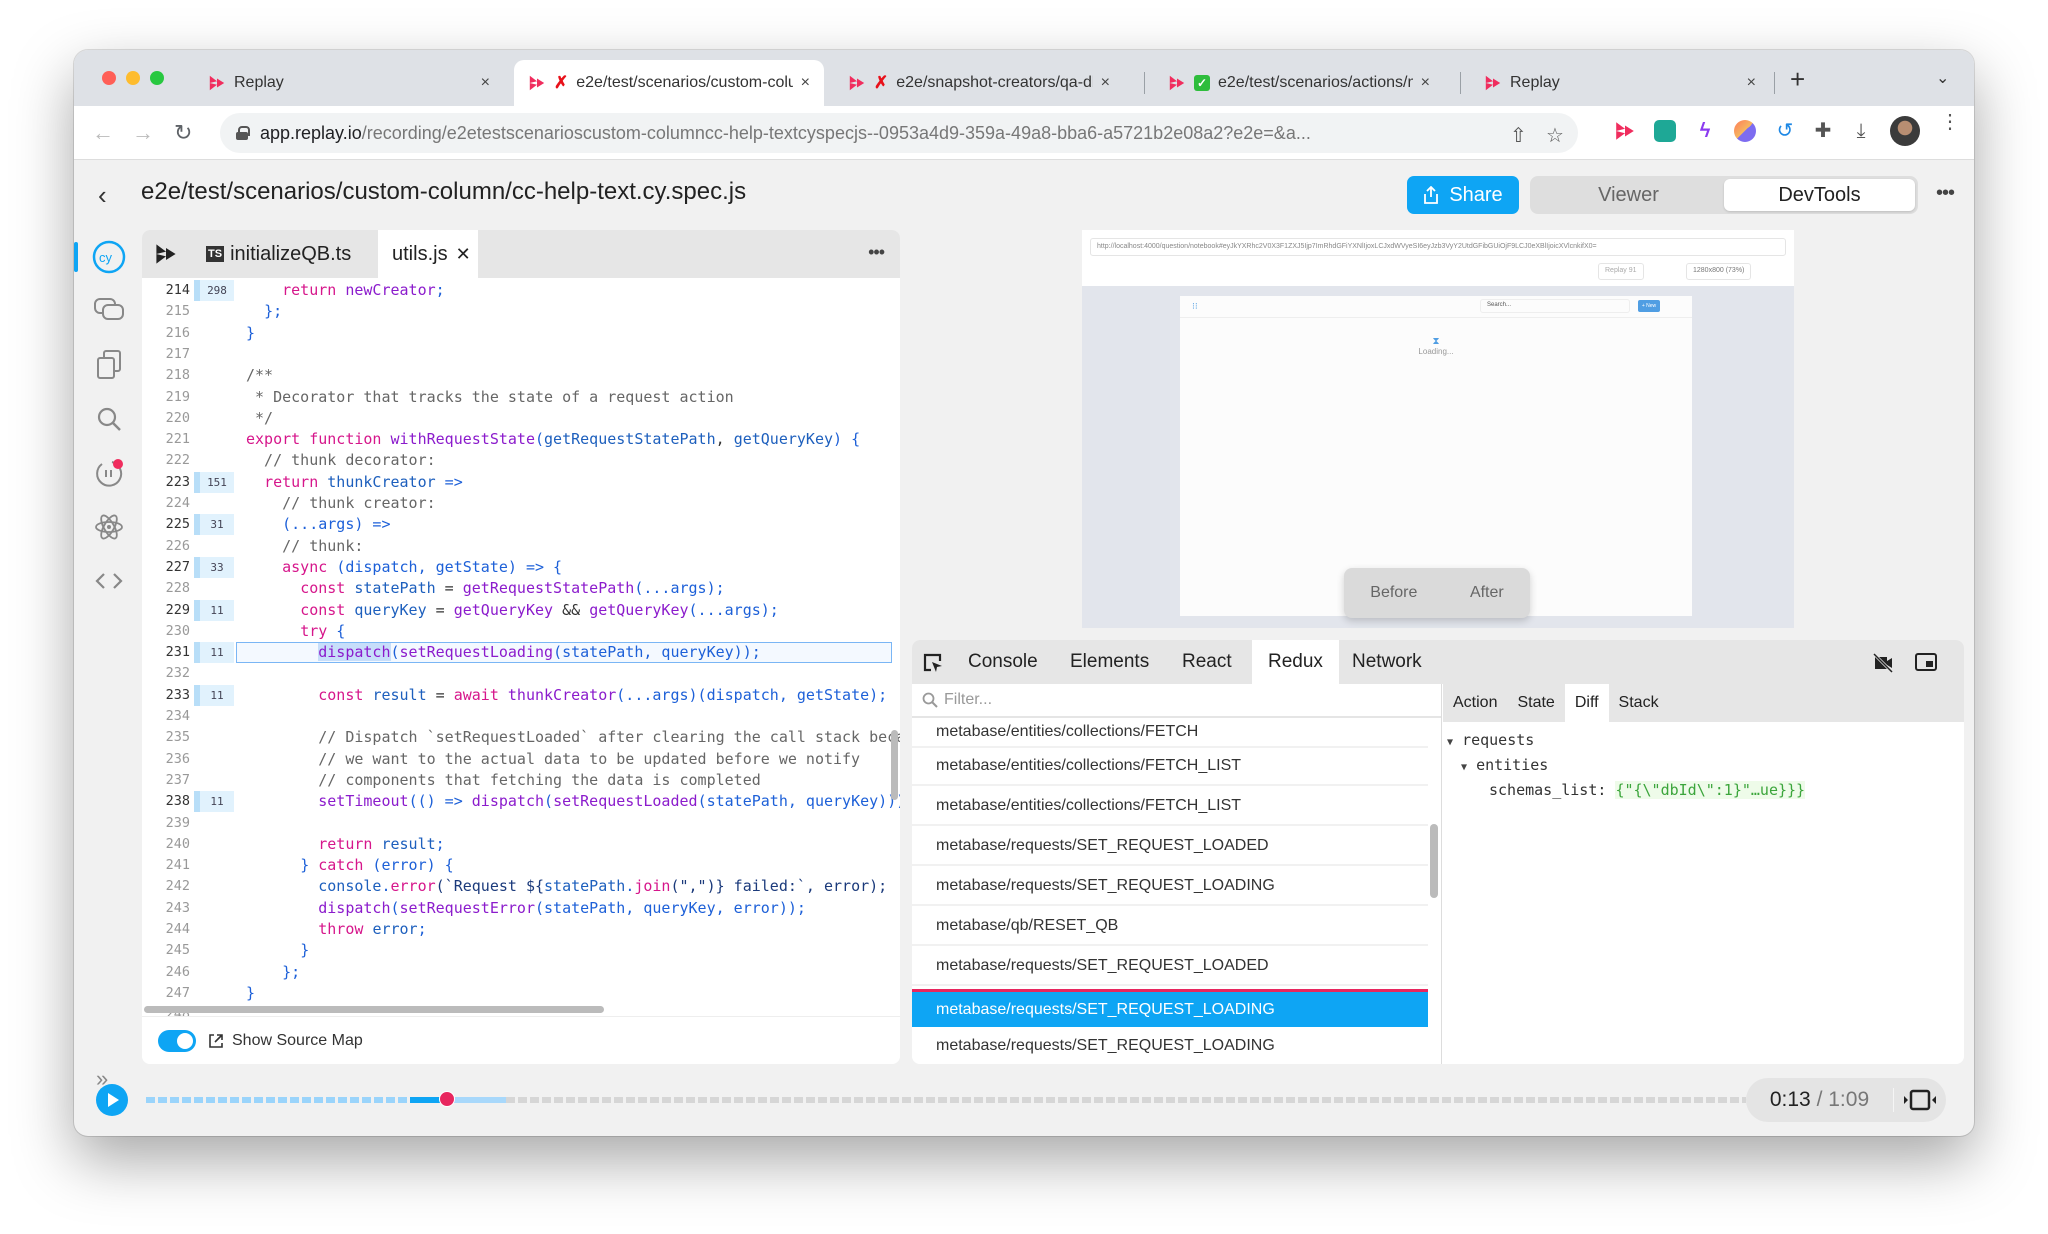 This screenshot has width=2048, height=1234. I want to click on code-line: 216}, so click(521, 333).